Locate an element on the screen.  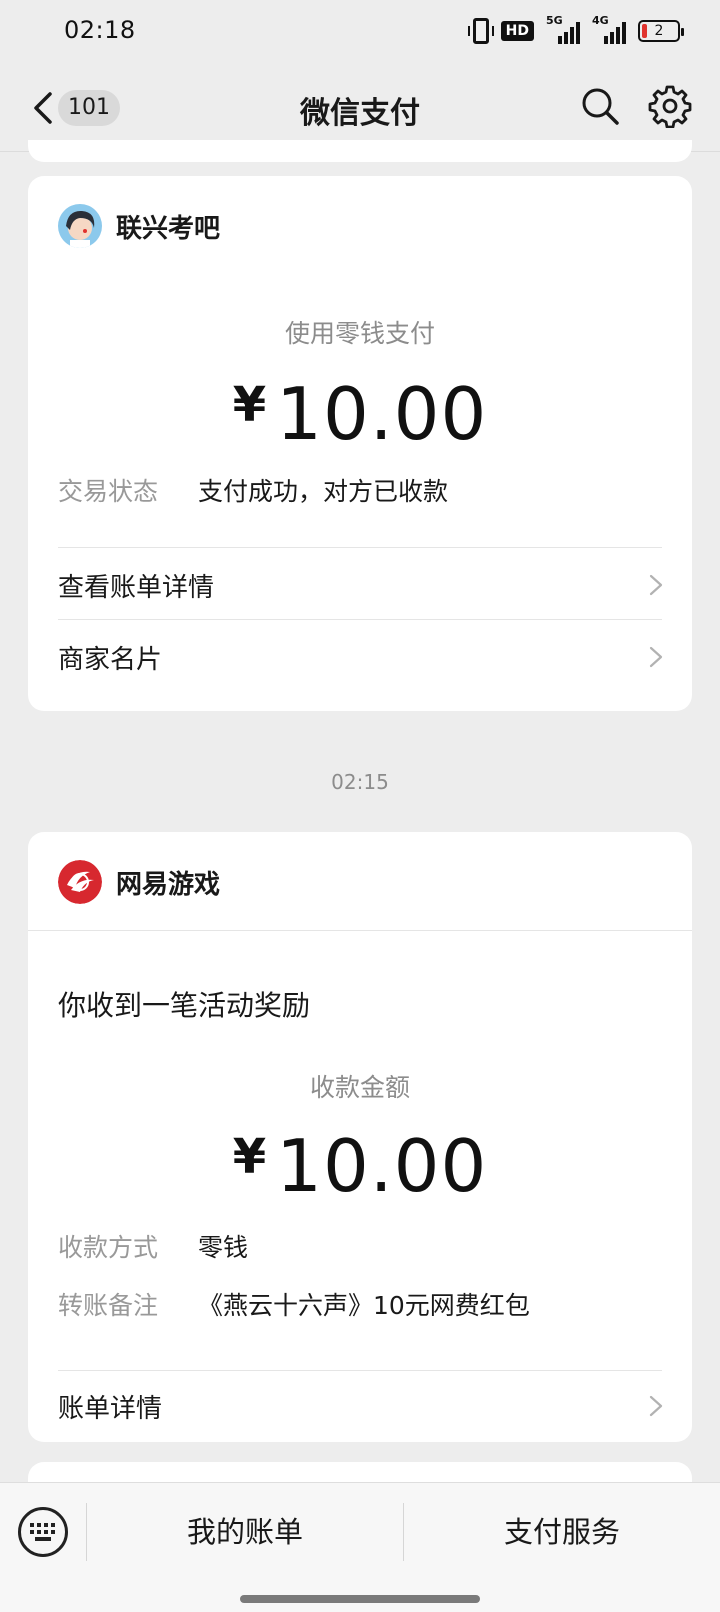
transaction-status-row: 交易状态 支付成功，对方已收款 is located at coordinates (253, 490).